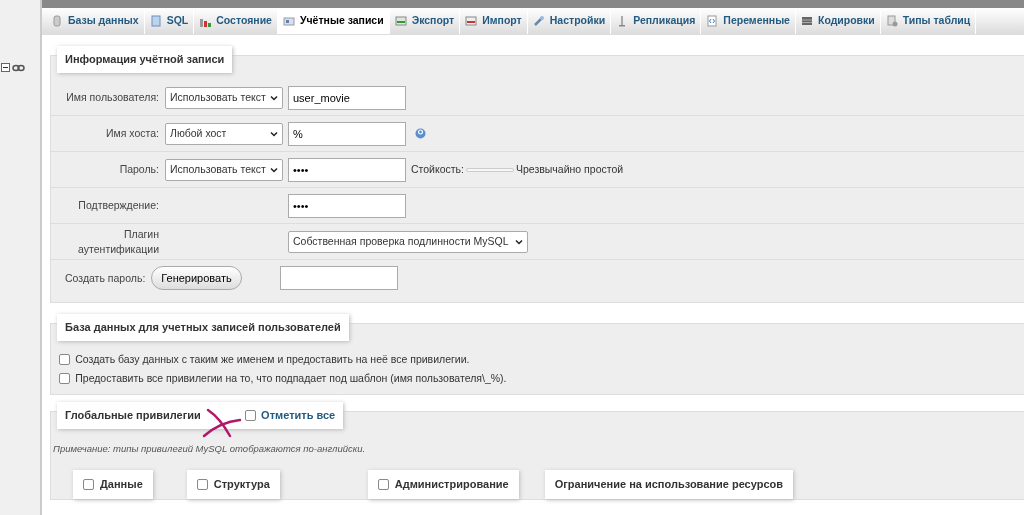  What do you see at coordinates (298, 415) in the screenshot?
I see `check-all-link: Отметить все` at bounding box center [298, 415].